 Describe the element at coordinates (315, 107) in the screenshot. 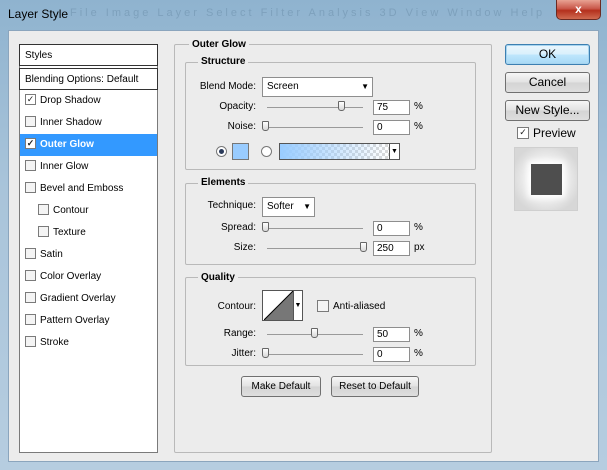

I see `opacity-slider-track` at that location.